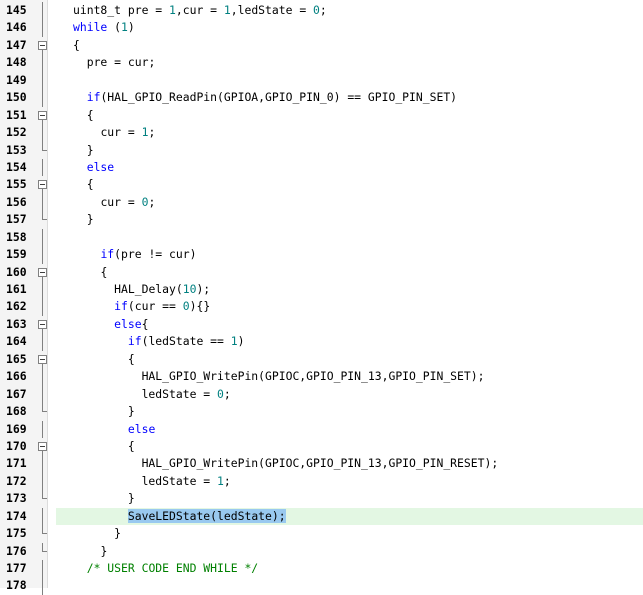  What do you see at coordinates (321, 202) in the screenshot?
I see `code-line: 156 cur = 0;` at bounding box center [321, 202].